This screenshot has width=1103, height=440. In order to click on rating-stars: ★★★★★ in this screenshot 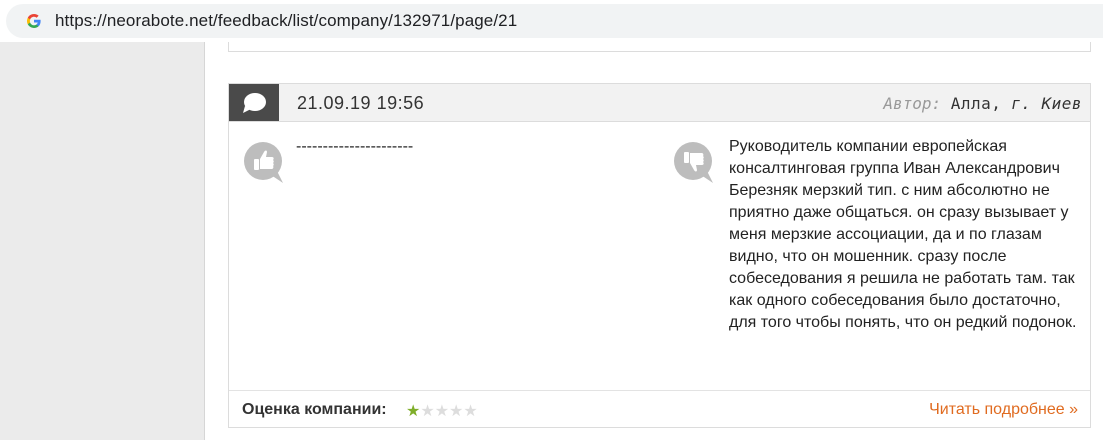, I will do `click(442, 411)`.